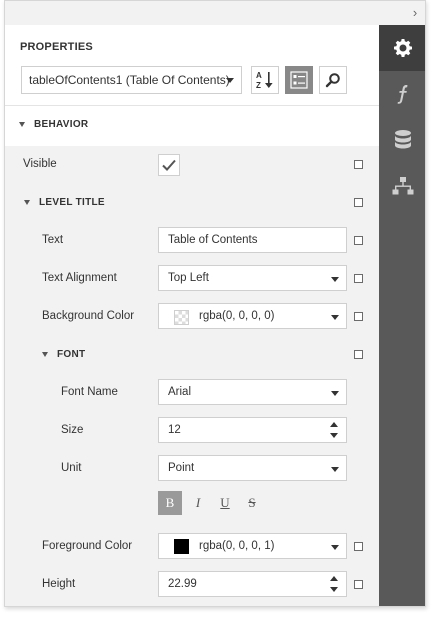 The width and height of the screenshot is (433, 620). I want to click on text-input: Table of Contents, so click(252, 240).